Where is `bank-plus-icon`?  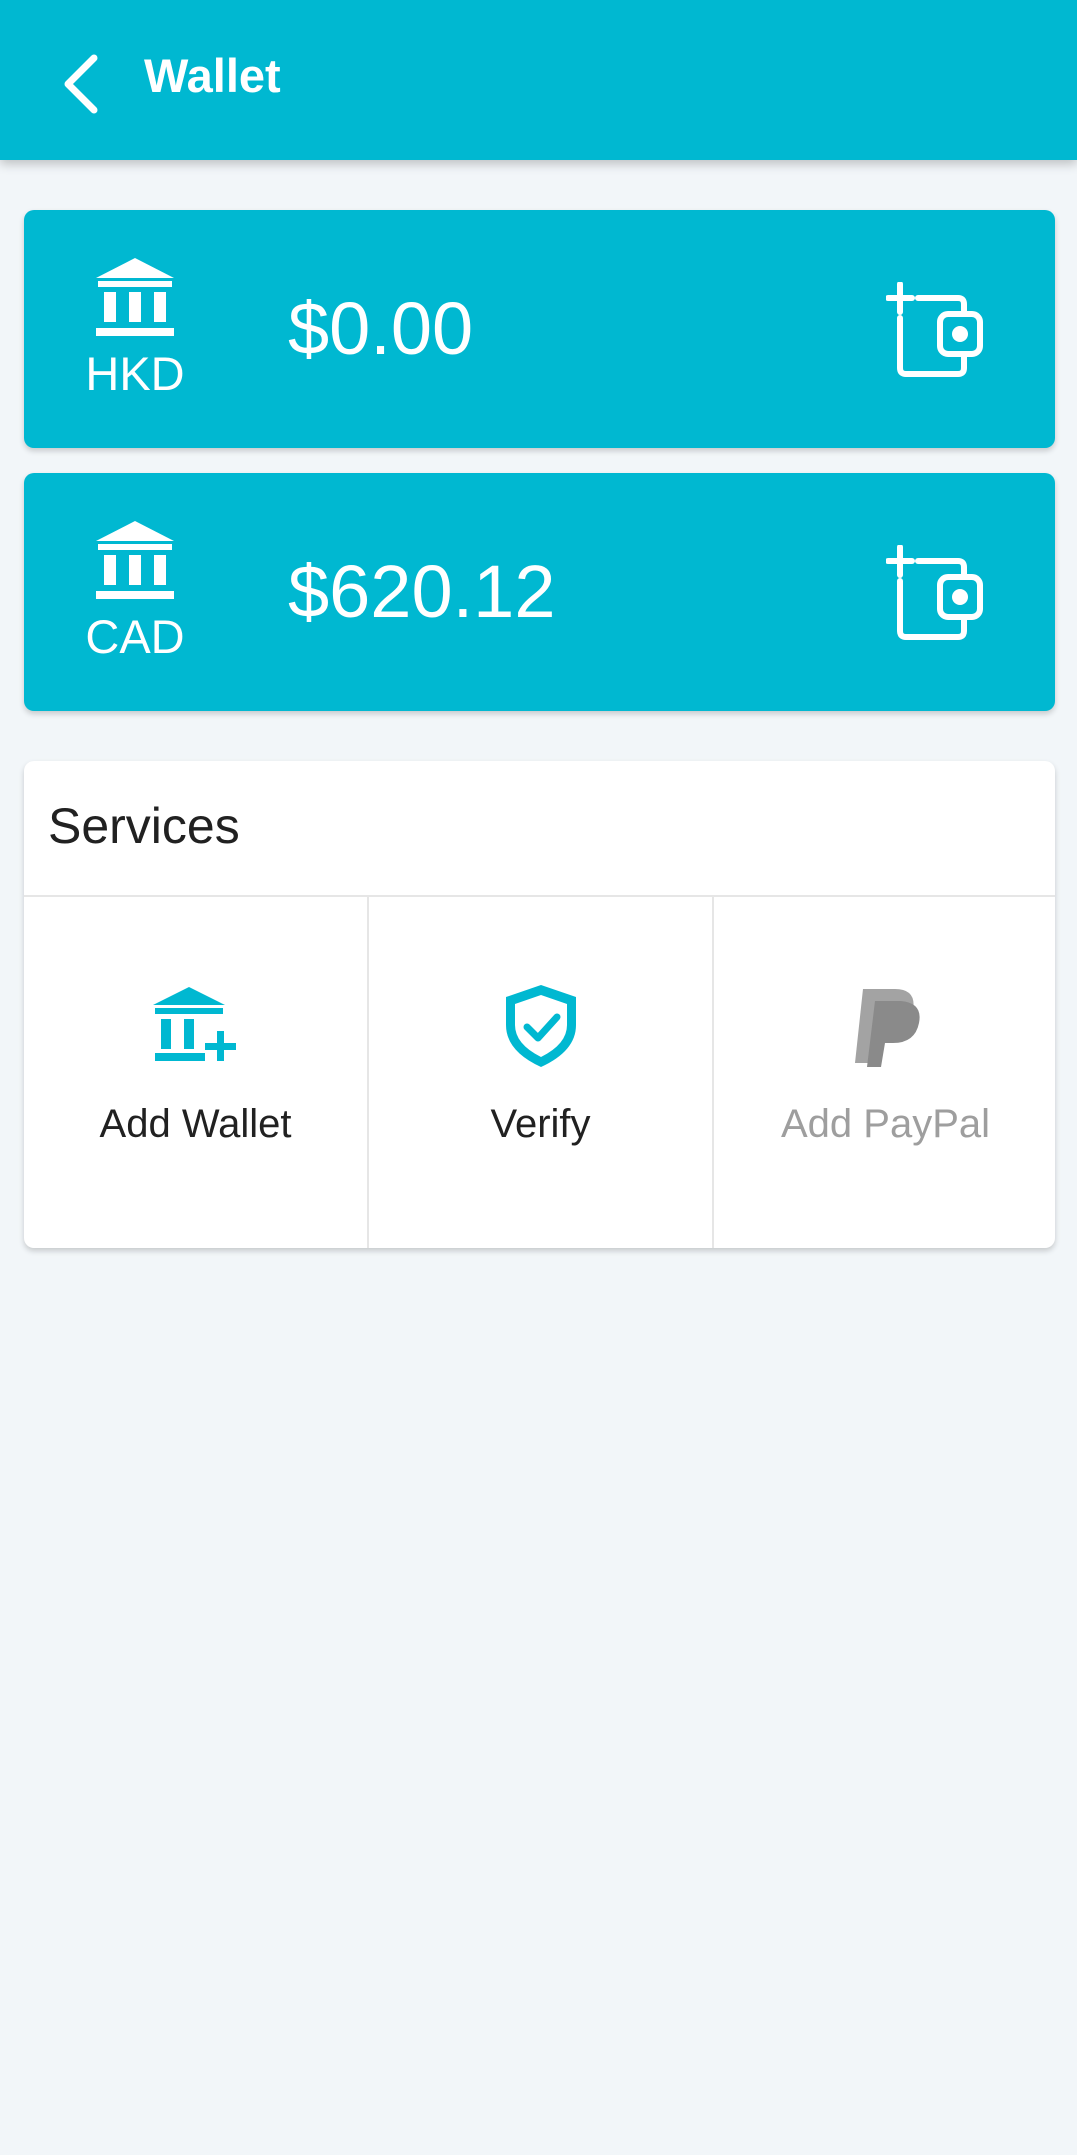
bank-plus-icon is located at coordinates (194, 1024).